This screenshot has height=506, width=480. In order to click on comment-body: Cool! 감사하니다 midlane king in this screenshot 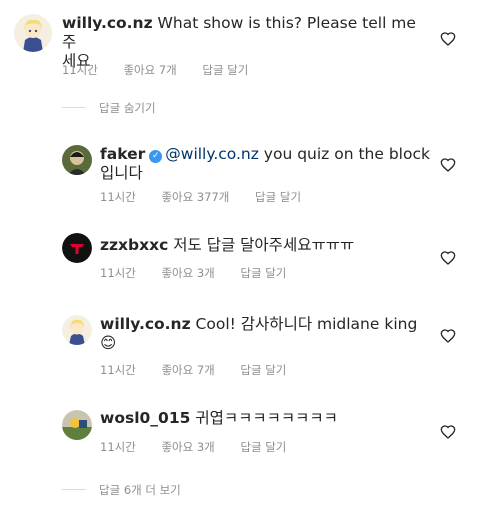, I will do `click(306, 324)`.